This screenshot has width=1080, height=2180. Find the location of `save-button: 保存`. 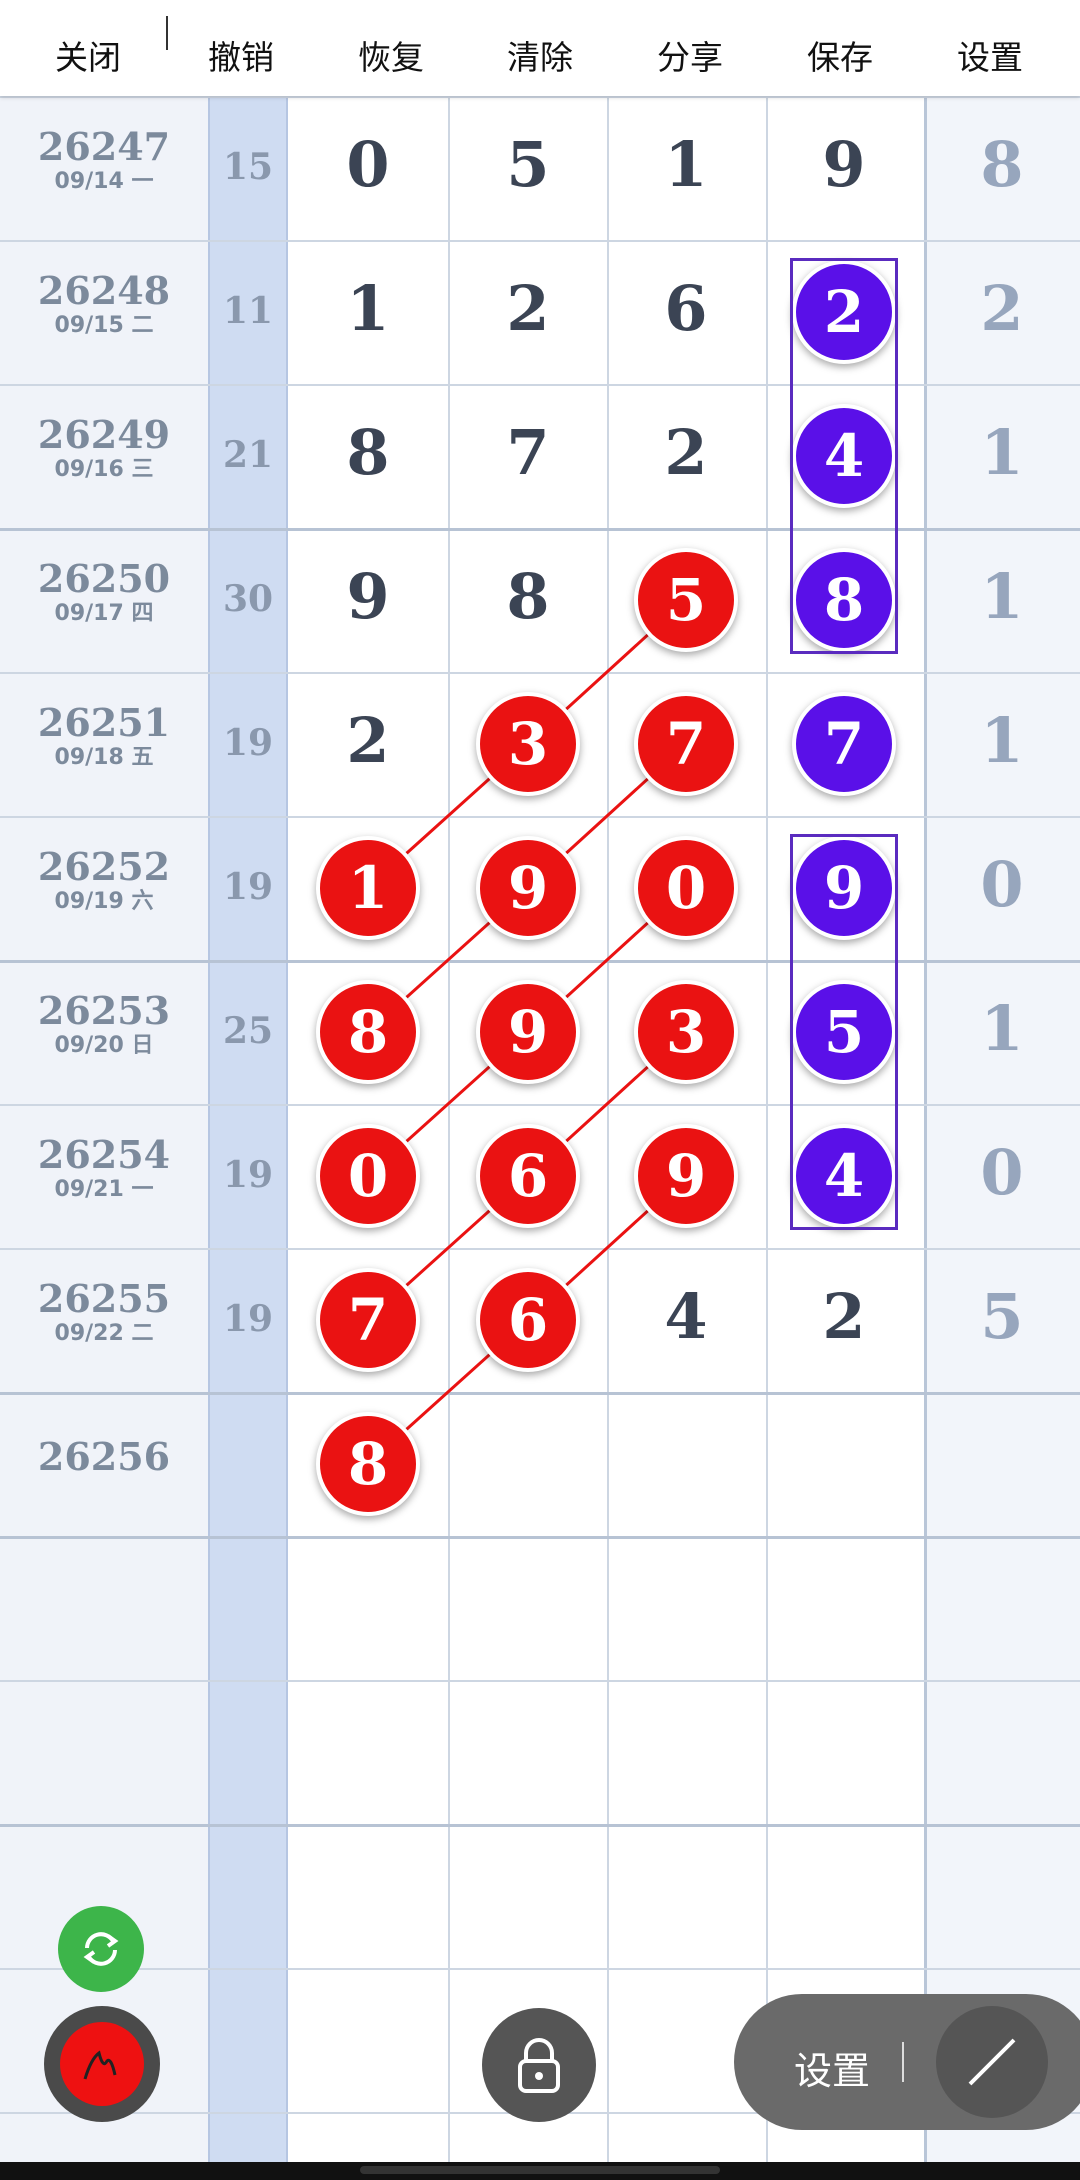

save-button: 保存 is located at coordinates (840, 48).